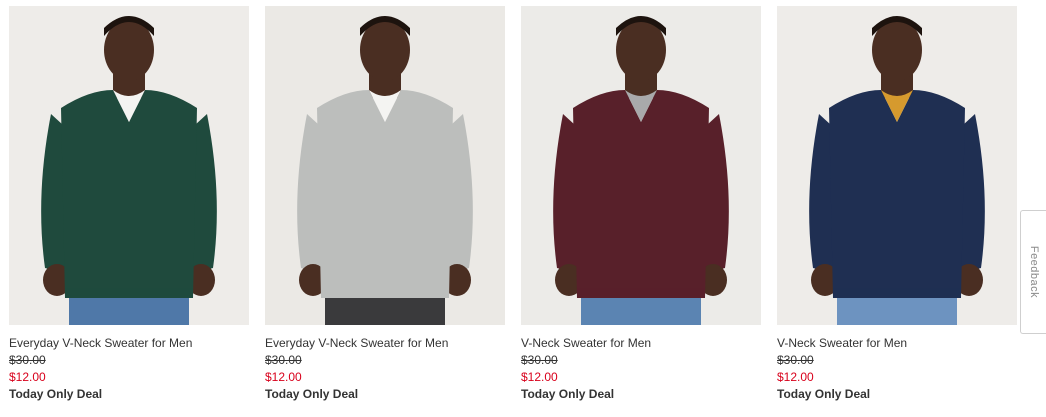 The height and width of the screenshot is (417, 1046). I want to click on feedback-tab: Feedback, so click(1033, 272).